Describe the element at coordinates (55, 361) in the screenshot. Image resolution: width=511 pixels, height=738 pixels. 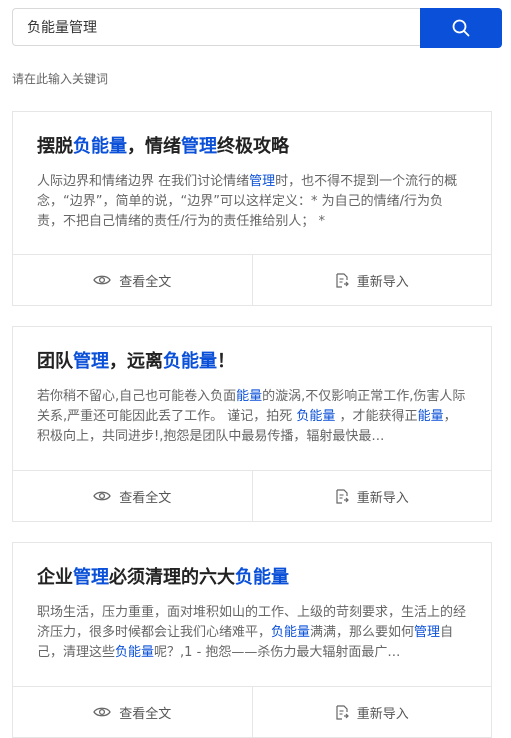
I see `text-segment: 团队` at that location.